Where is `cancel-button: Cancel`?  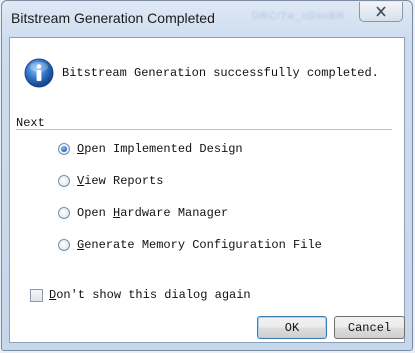
cancel-button: Cancel is located at coordinates (369, 327).